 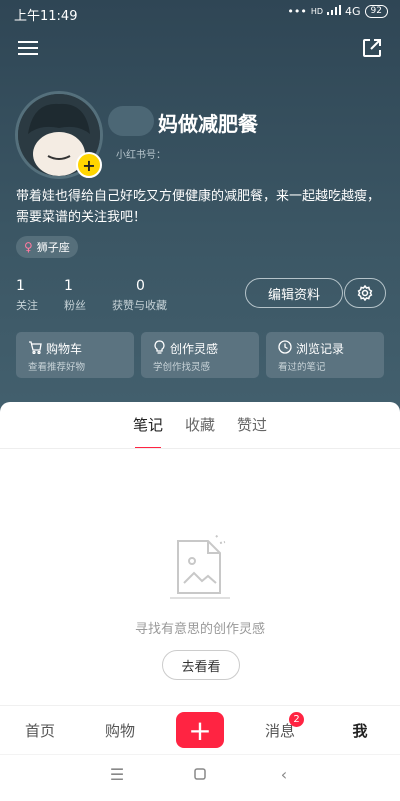 I want to click on status-time: 上午11:49, so click(x=46, y=16).